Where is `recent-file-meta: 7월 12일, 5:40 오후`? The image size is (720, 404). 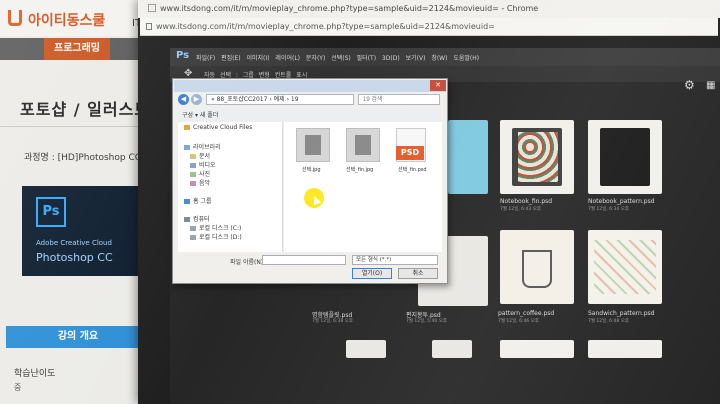 recent-file-meta: 7월 12일, 5:40 오후 is located at coordinates (426, 321).